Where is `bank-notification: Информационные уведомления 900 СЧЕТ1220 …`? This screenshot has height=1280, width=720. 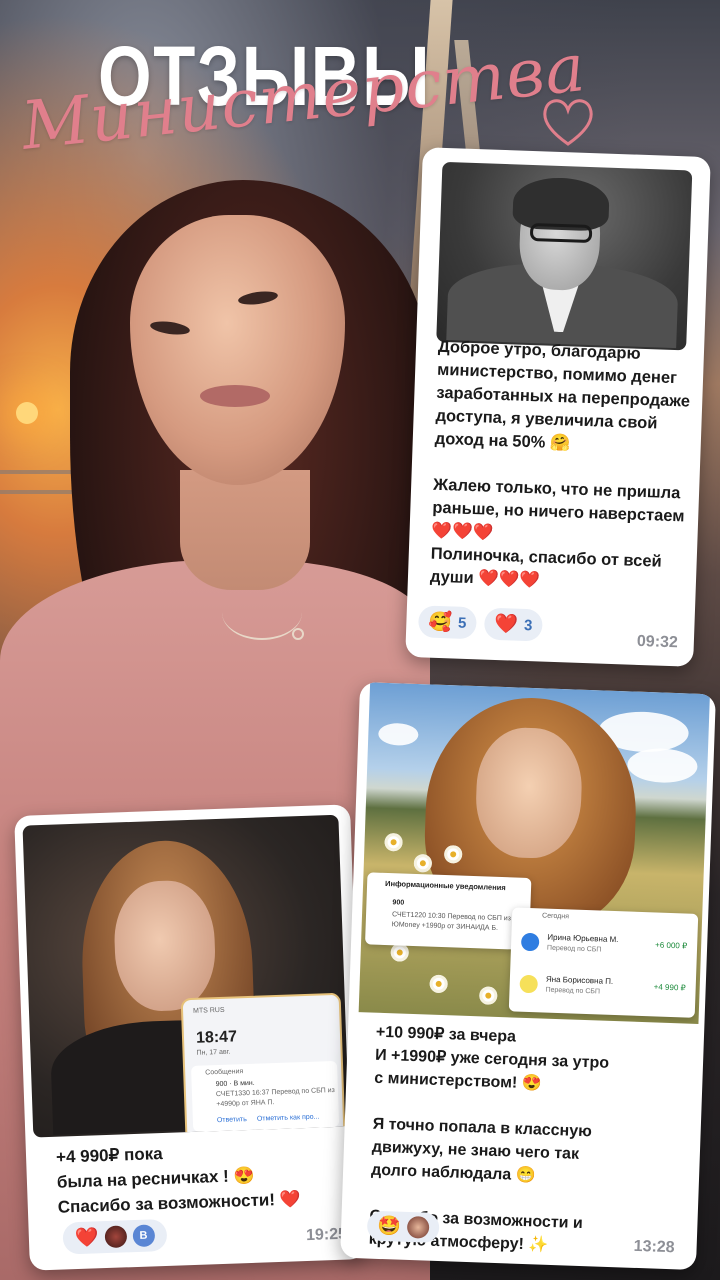 bank-notification: Информационные уведомления 900 СЧЕТ1220 … is located at coordinates (448, 911).